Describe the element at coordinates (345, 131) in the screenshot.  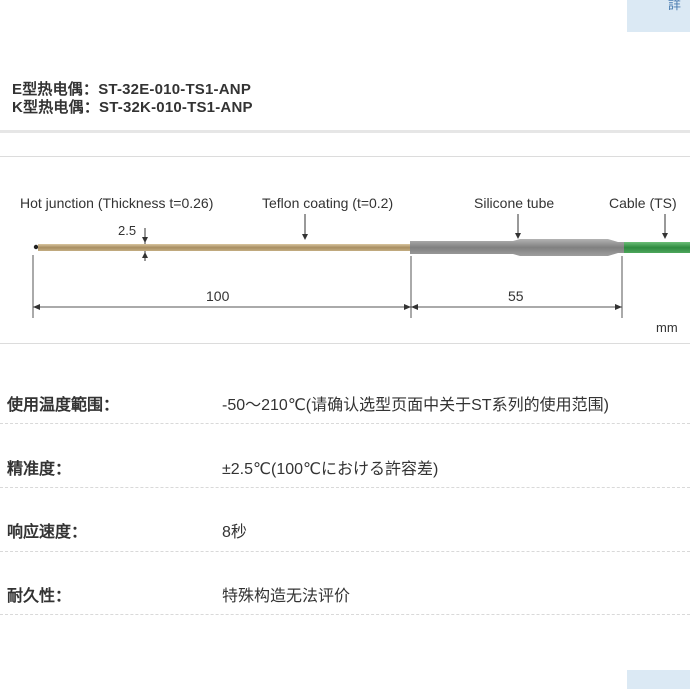
I see `header-divider` at that location.